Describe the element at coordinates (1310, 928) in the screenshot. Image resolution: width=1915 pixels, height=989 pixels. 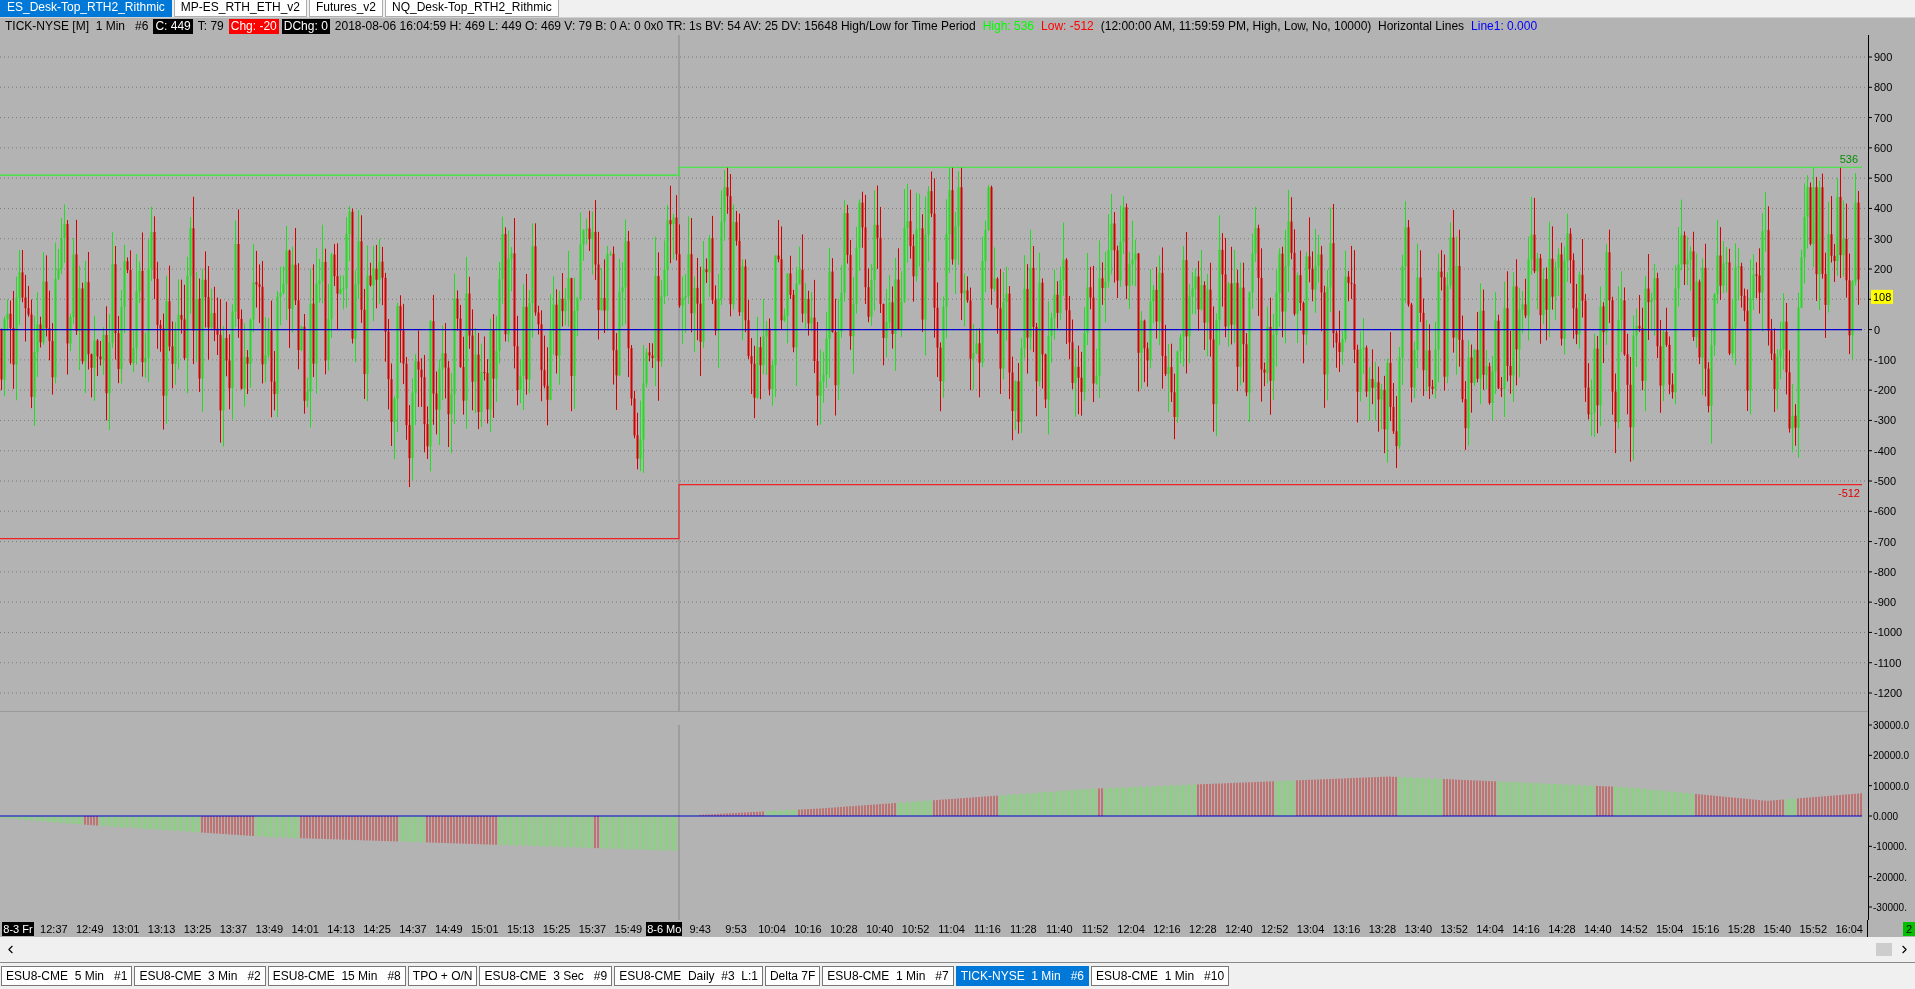
I see `time-label: 13:04` at that location.